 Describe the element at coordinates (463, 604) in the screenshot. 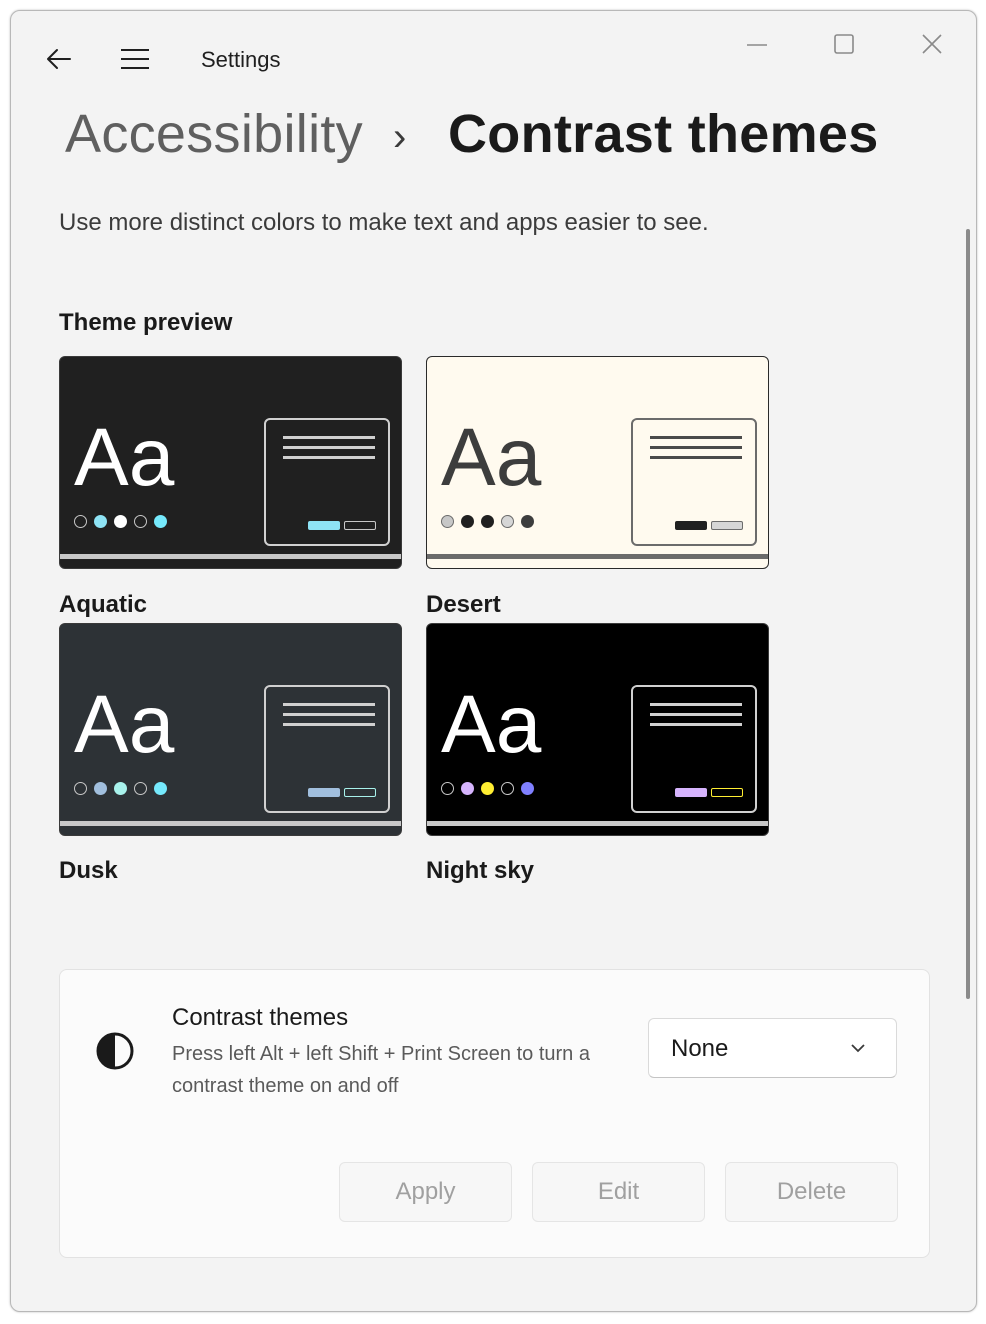

I see `theme-name-desert: Desert` at that location.